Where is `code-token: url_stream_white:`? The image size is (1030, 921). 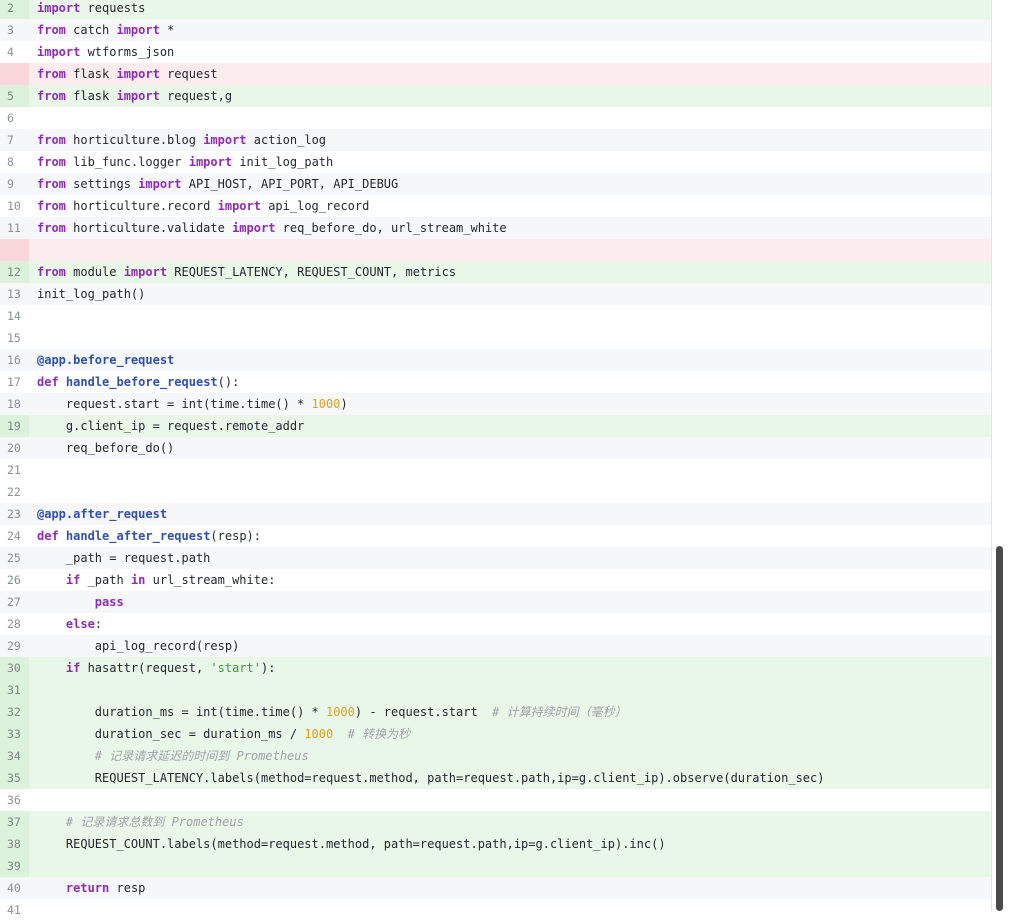 code-token: url_stream_white: is located at coordinates (210, 580).